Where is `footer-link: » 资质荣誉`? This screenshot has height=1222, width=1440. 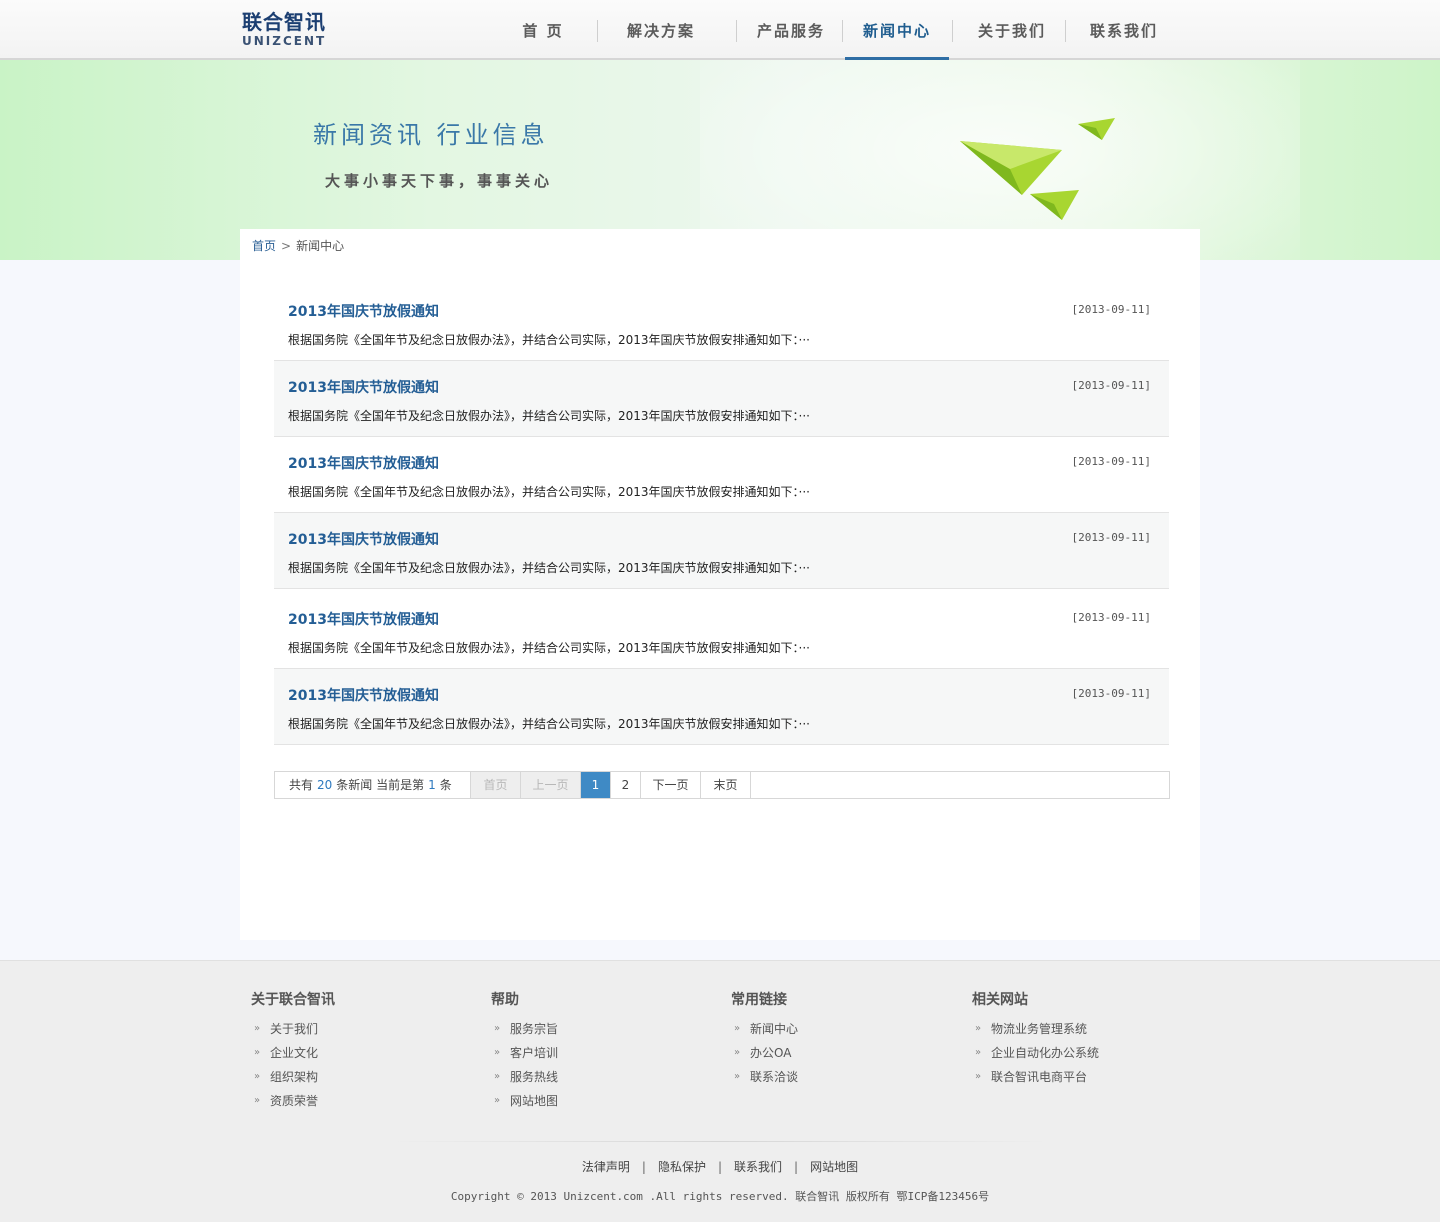 footer-link: » 资质荣誉 is located at coordinates (293, 1101).